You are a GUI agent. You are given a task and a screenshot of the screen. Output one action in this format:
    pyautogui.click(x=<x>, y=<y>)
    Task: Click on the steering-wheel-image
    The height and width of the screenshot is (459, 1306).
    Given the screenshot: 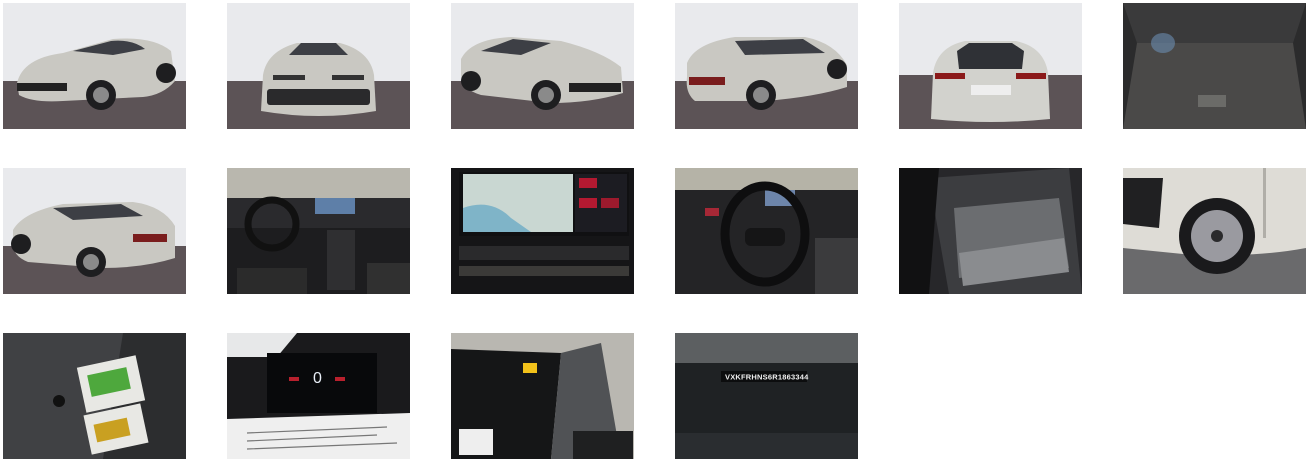 What is the action you would take?
    pyautogui.click(x=766, y=231)
    